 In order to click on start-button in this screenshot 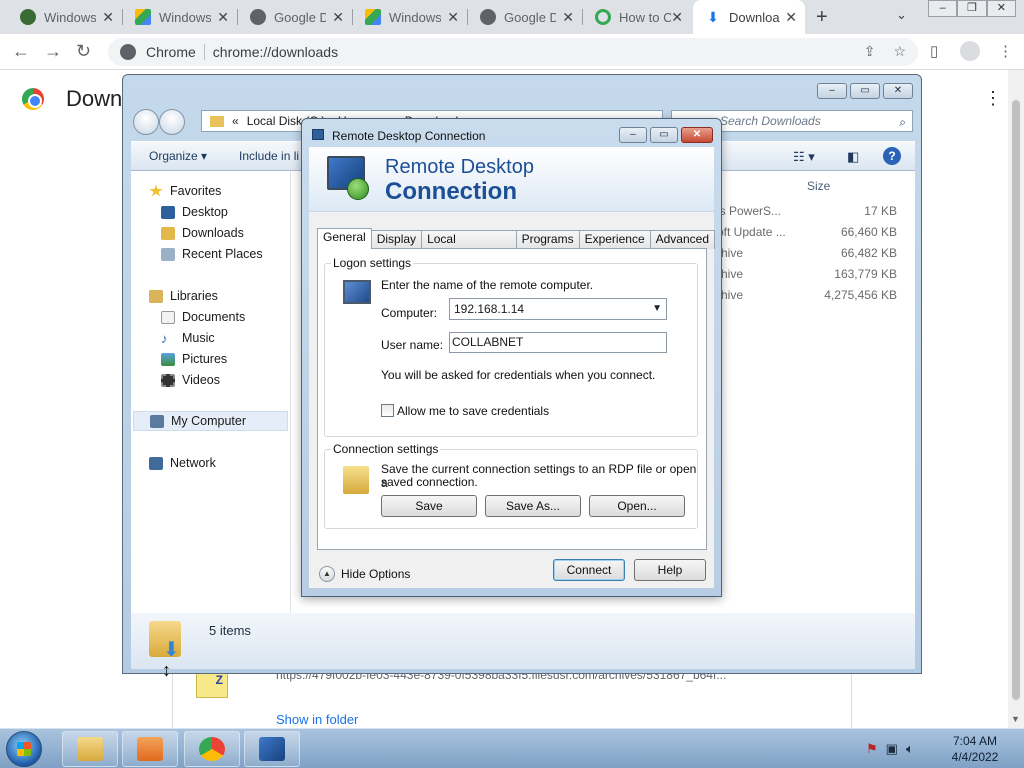, I will do `click(24, 749)`.